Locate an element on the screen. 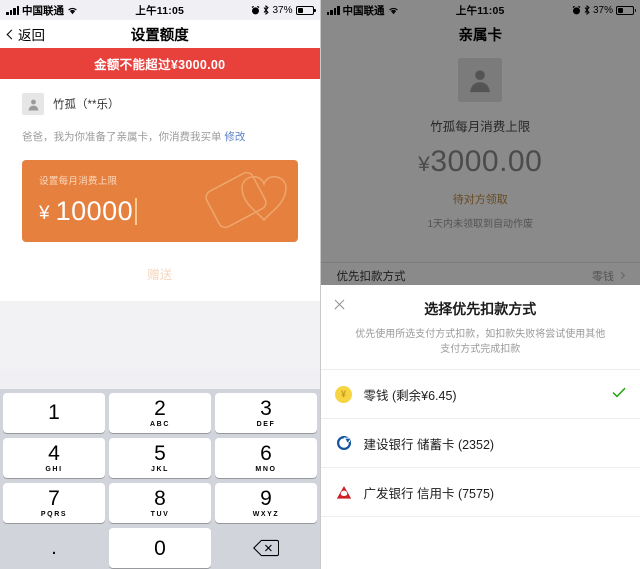 Image resolution: width=640 pixels, height=569 pixels. ccb-bank-icon is located at coordinates (344, 443).